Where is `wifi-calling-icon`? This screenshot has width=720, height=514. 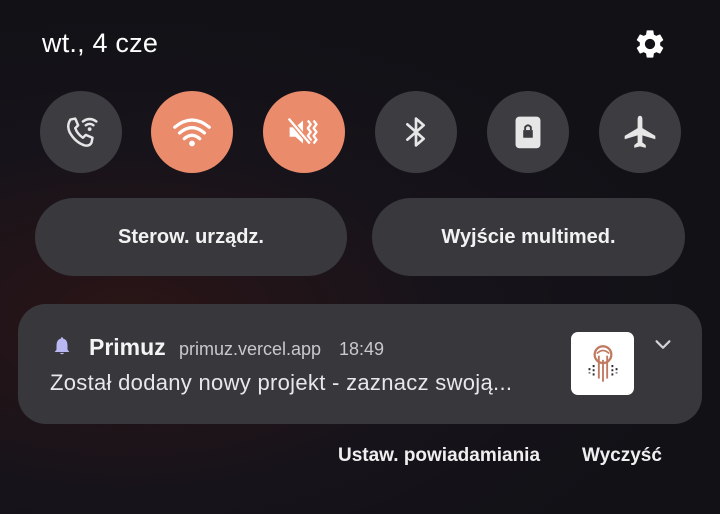 wifi-calling-icon is located at coordinates (82, 132).